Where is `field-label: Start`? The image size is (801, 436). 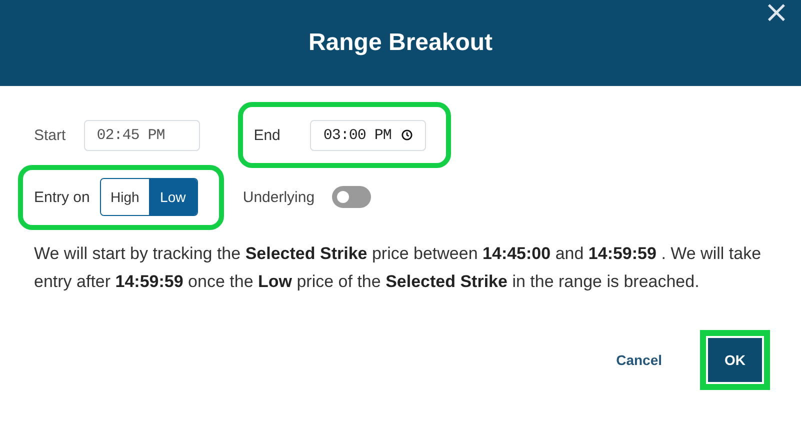 field-label: Start is located at coordinates (50, 135).